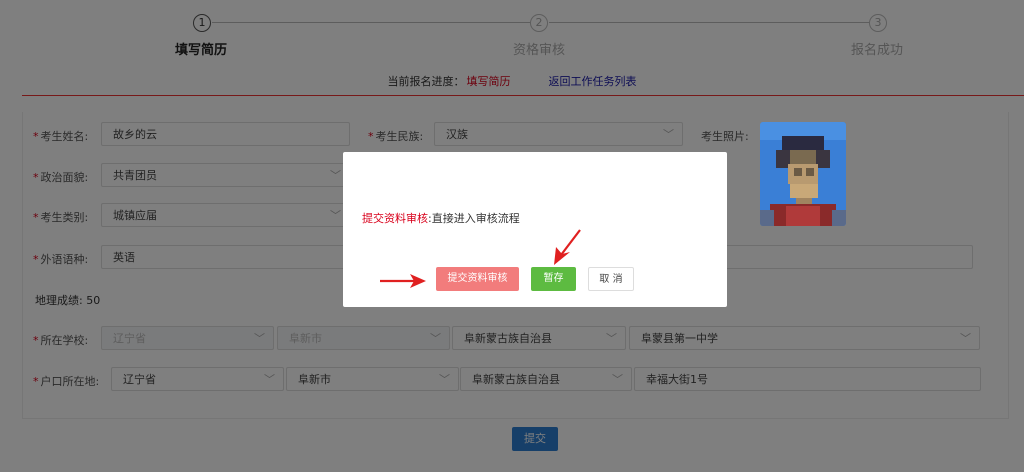  I want to click on cancel-button: 取 消, so click(611, 279).